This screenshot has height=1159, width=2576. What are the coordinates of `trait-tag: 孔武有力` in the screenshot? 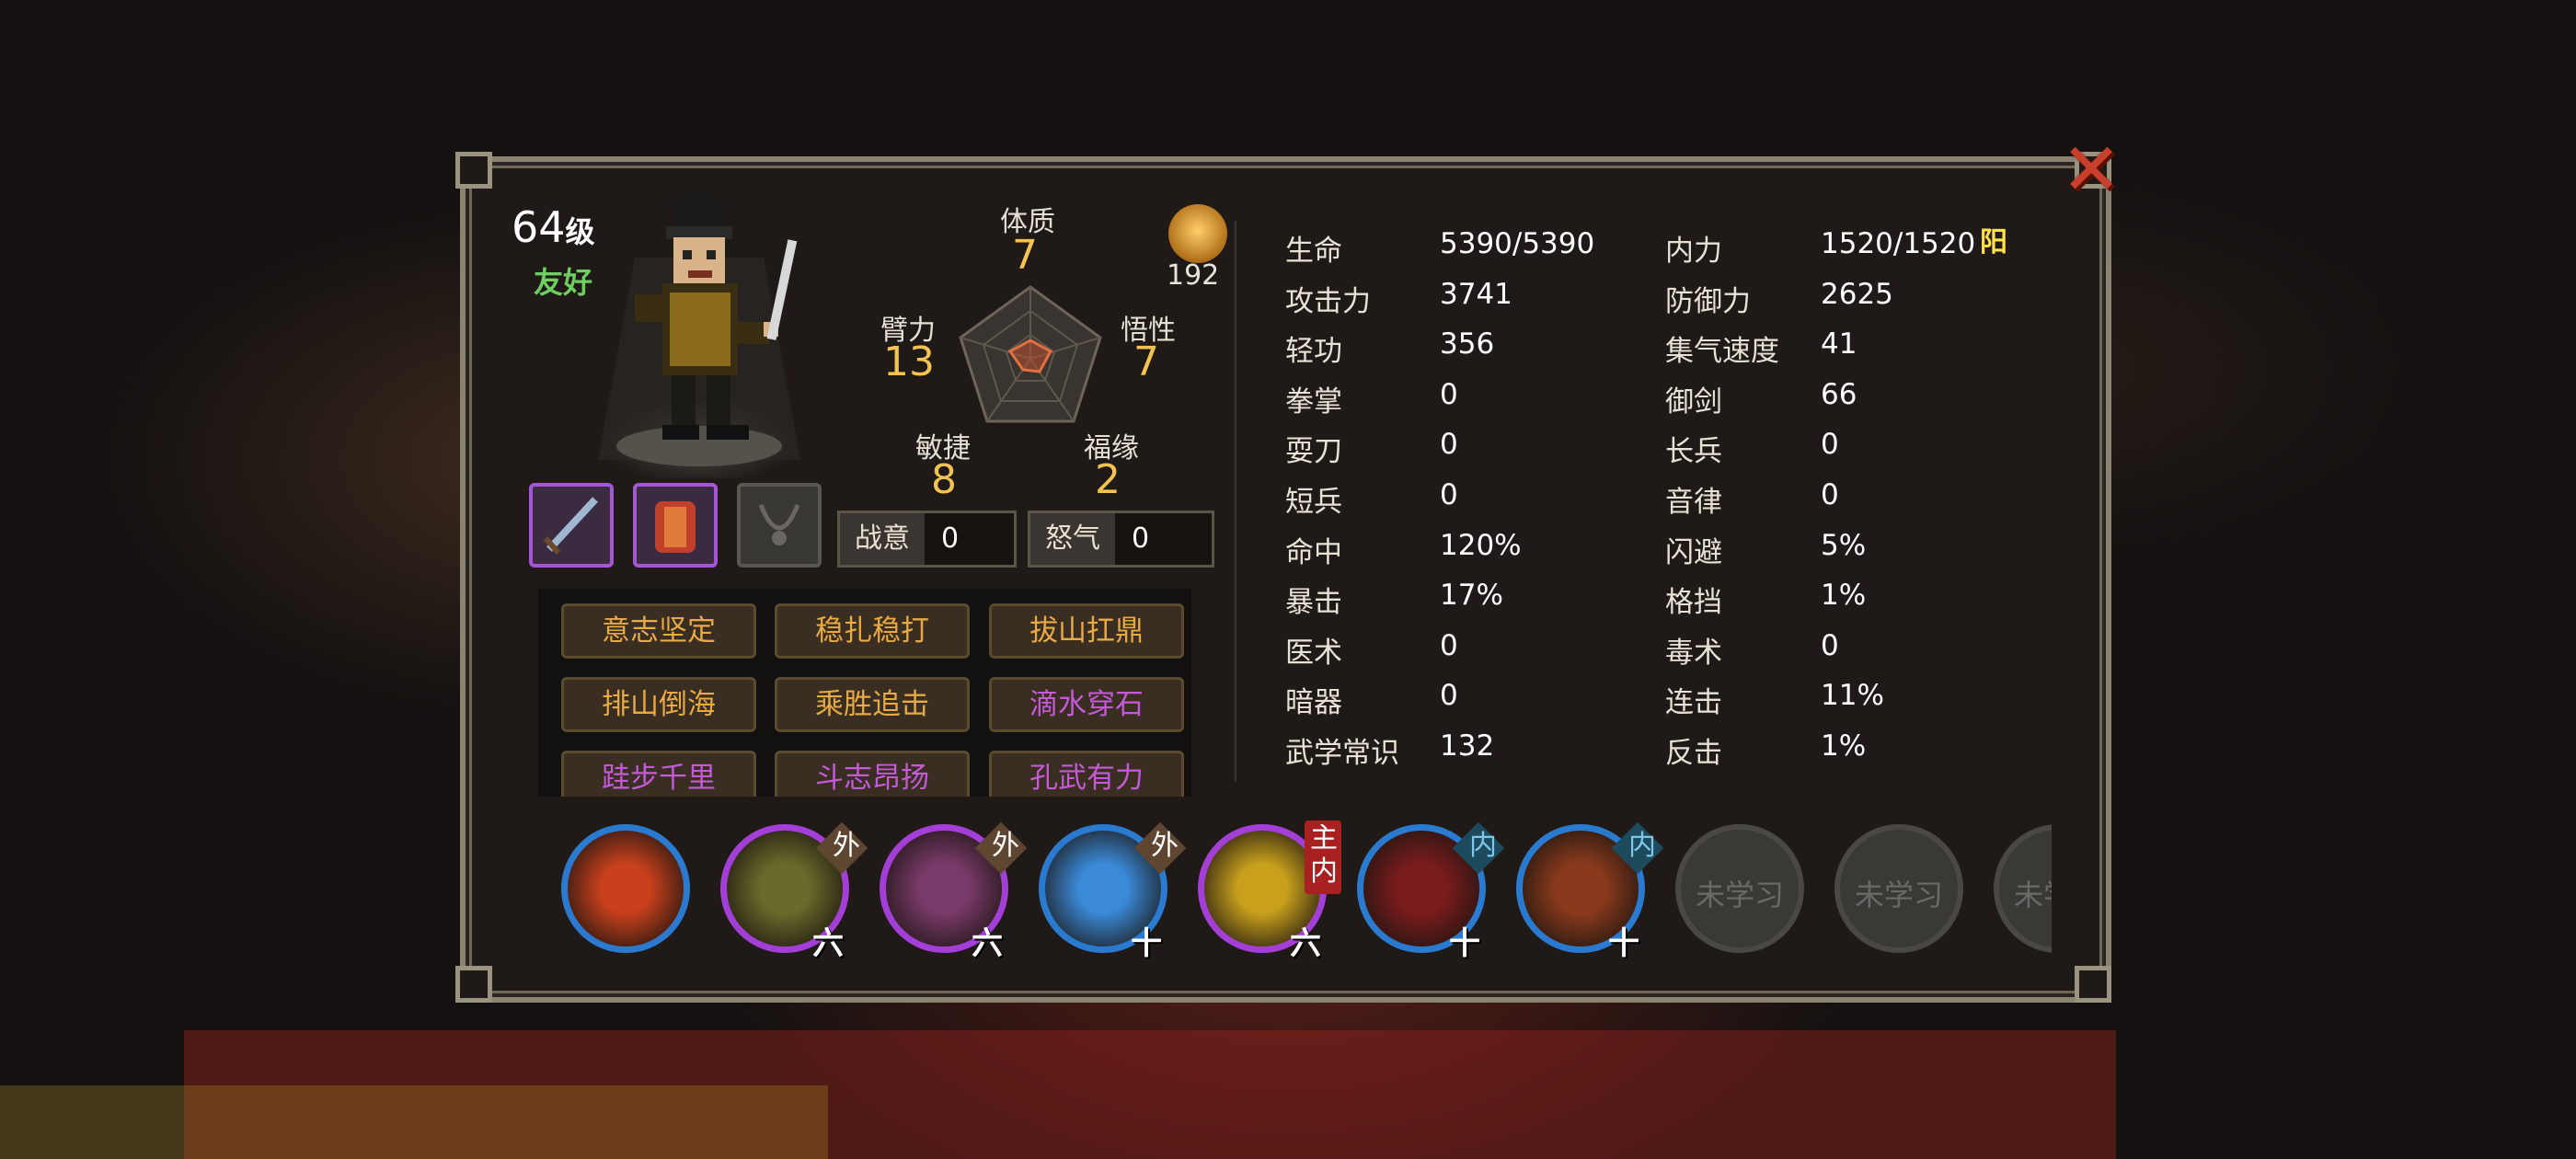 It's located at (1086, 774).